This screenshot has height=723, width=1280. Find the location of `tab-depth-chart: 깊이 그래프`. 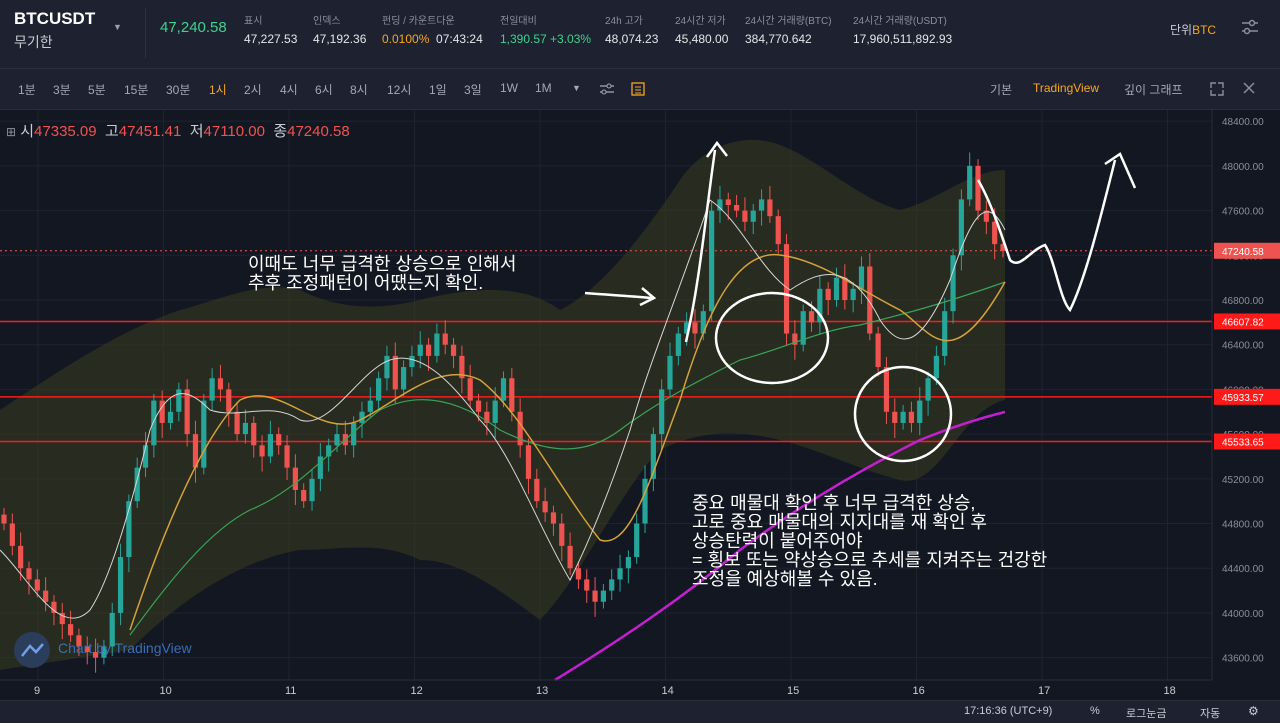

tab-depth-chart: 깊이 그래프 is located at coordinates (1153, 89).